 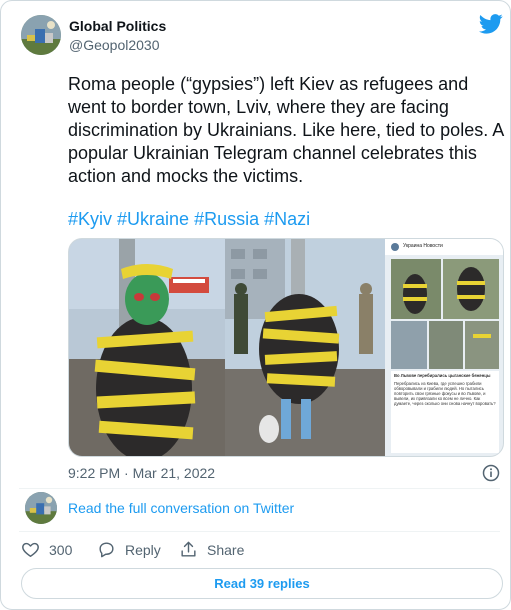 What do you see at coordinates (61, 549) in the screenshot?
I see `like-count: 300` at bounding box center [61, 549].